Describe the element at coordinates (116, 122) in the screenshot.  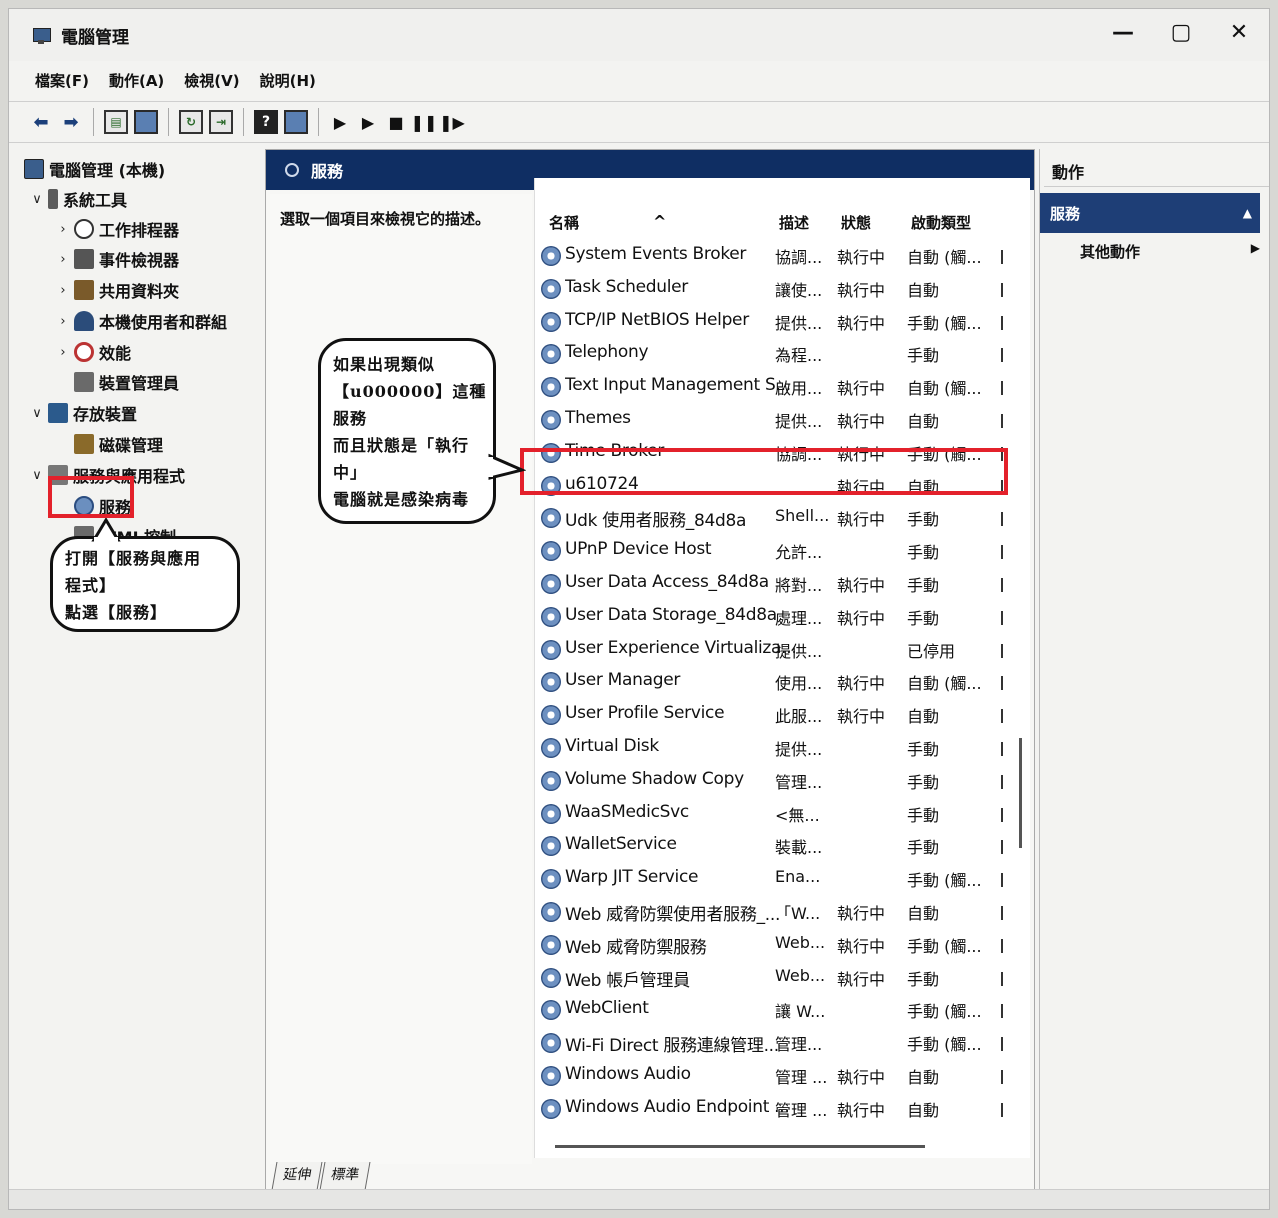
I see `folder-icon: ▤` at that location.